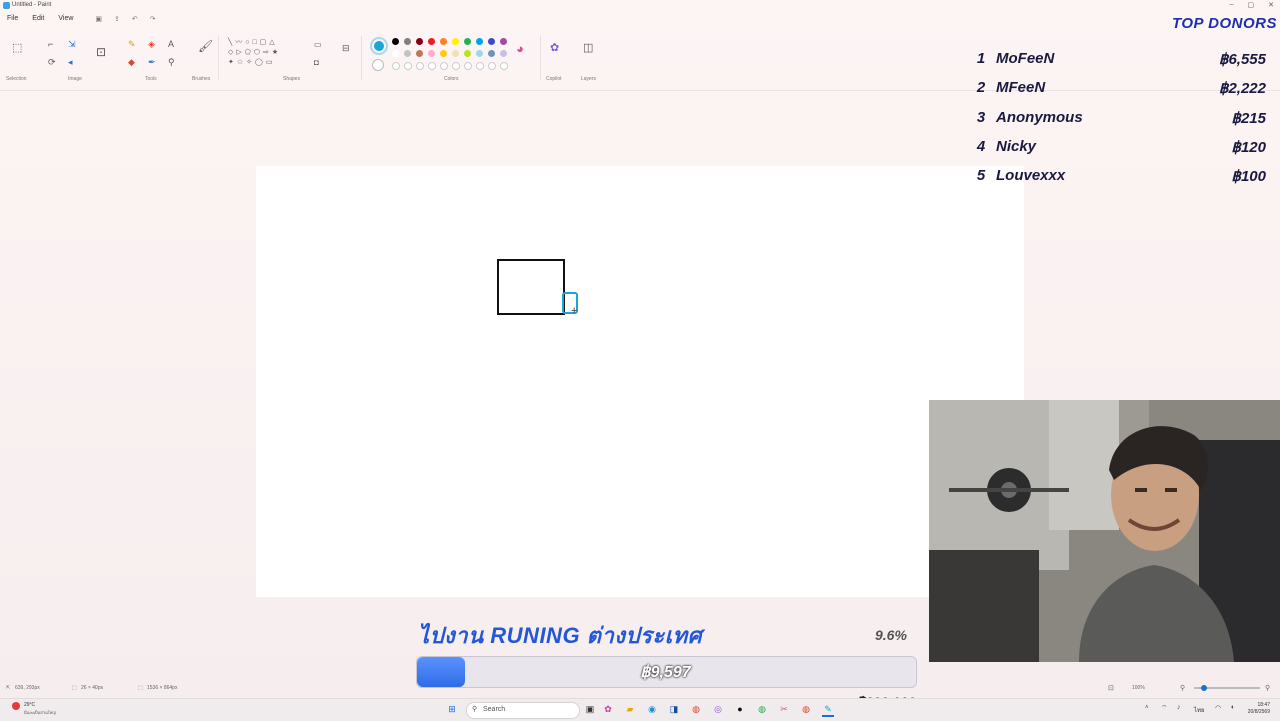 Image resolution: width=1280 pixels, height=721 pixels. What do you see at coordinates (740, 709) in the screenshot?
I see `obs-icon: ●` at bounding box center [740, 709].